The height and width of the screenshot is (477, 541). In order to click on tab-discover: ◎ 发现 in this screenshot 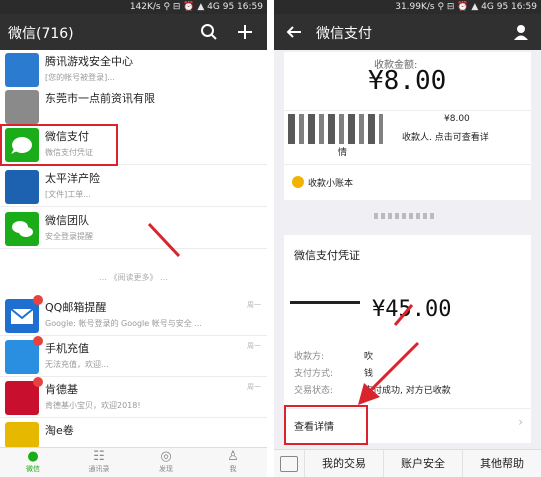, I will do `click(166, 462)`.